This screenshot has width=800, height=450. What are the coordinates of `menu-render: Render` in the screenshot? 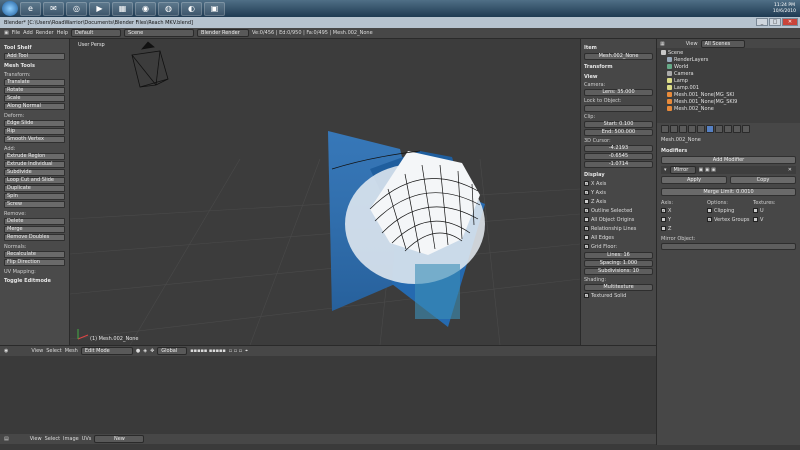 It's located at (45, 33).